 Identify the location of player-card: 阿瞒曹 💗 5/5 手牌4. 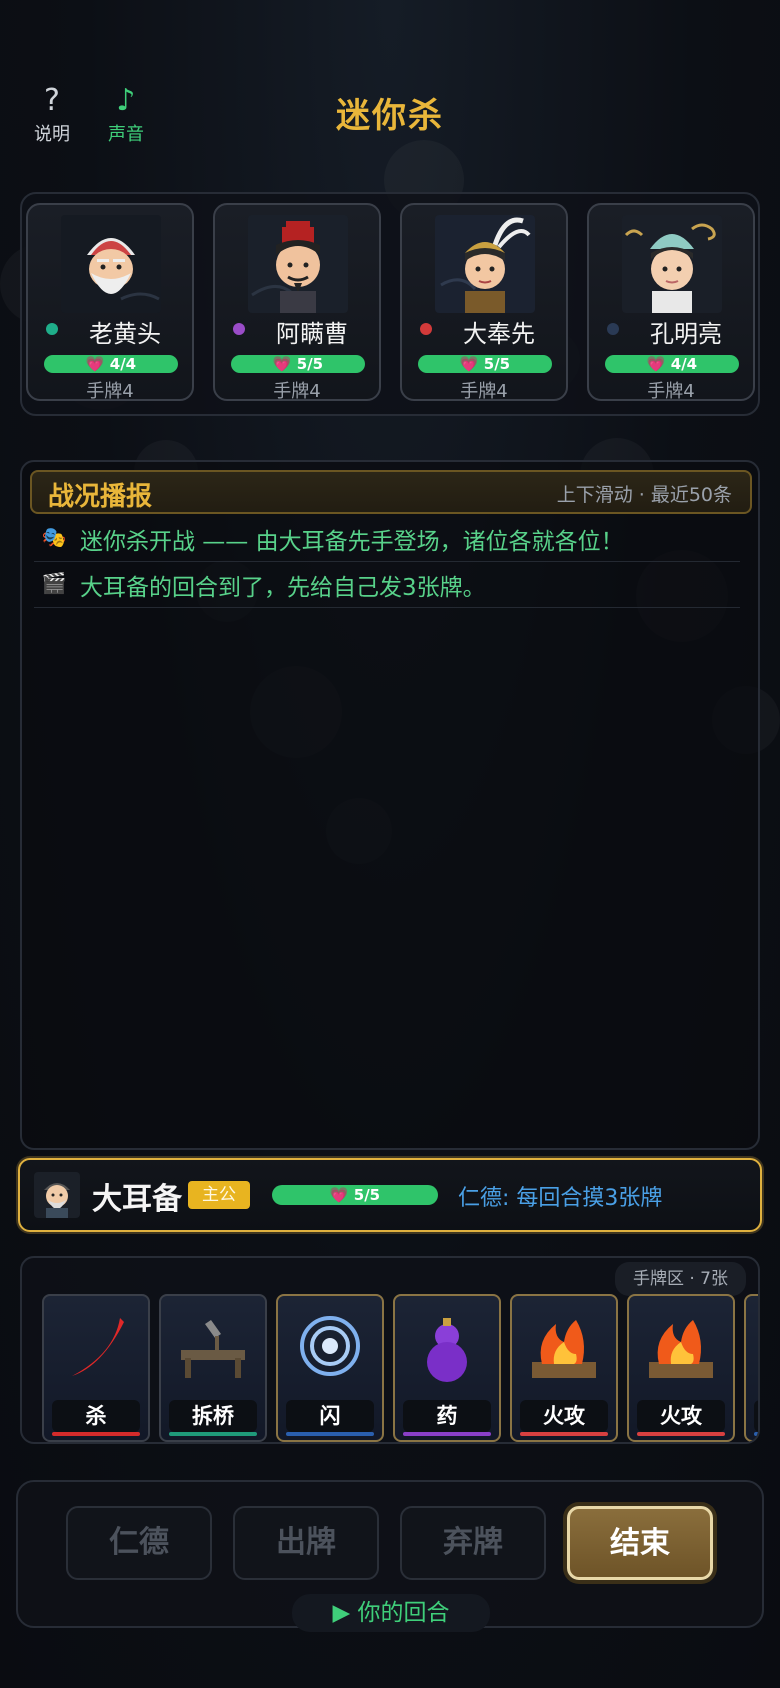
(297, 302).